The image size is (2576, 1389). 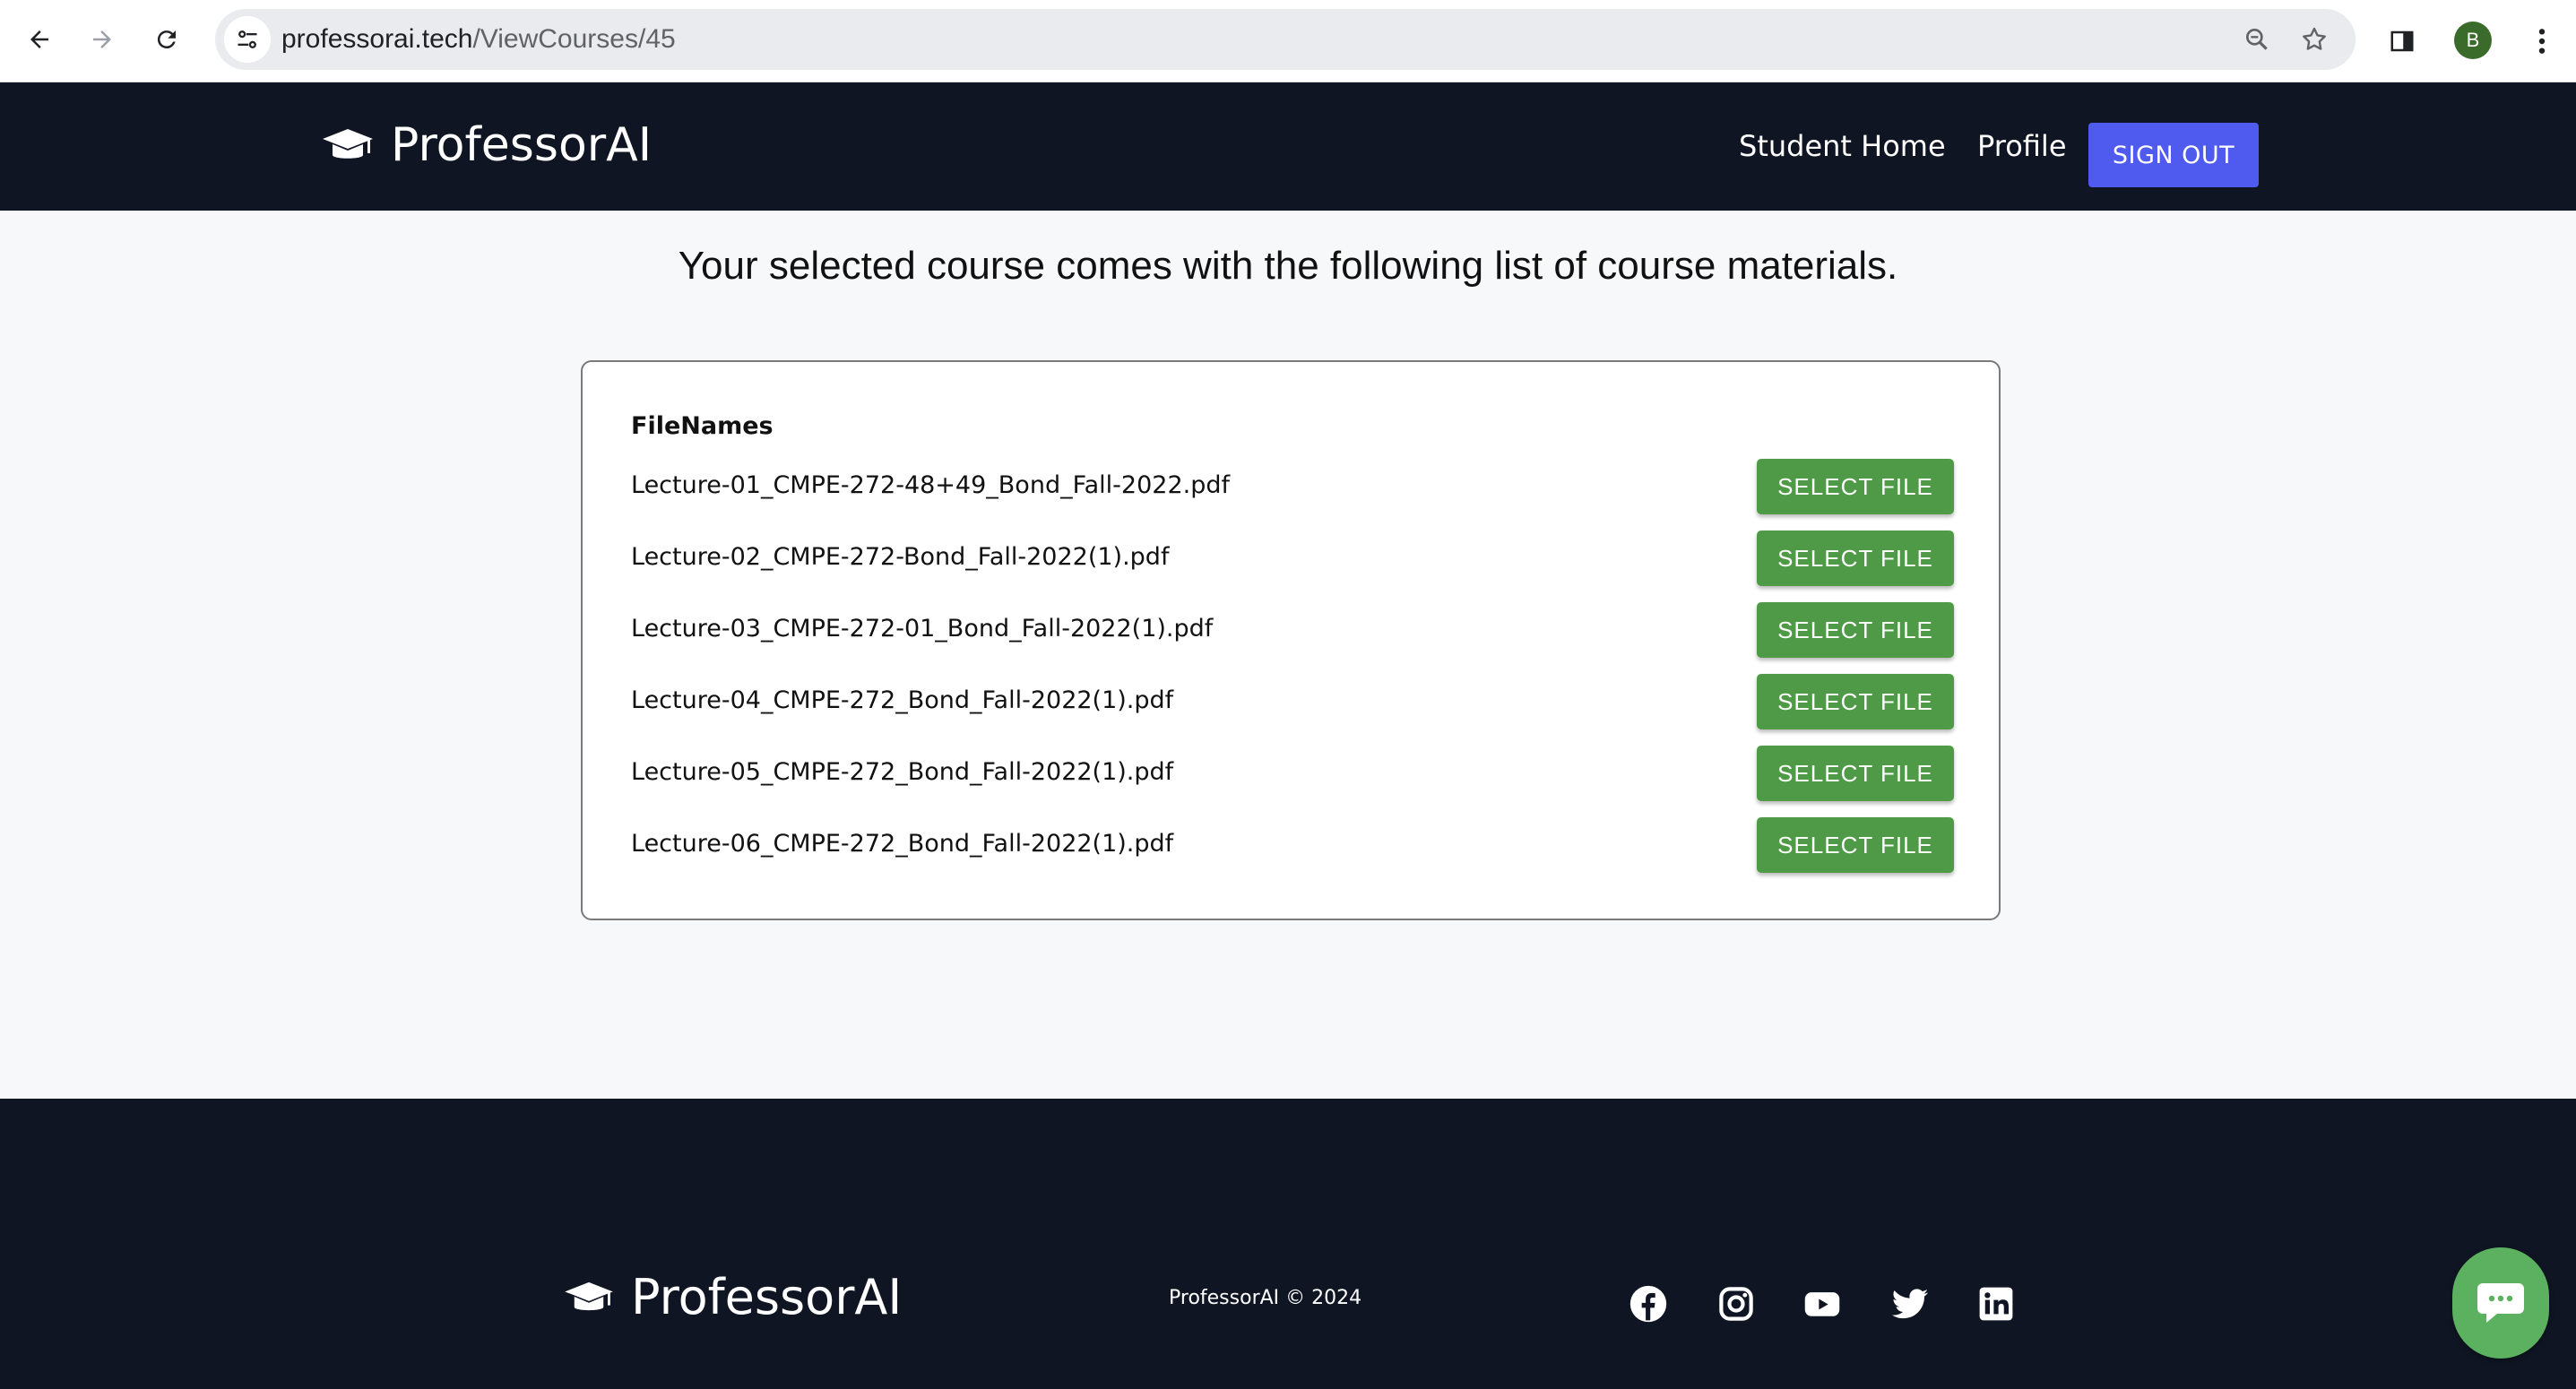 I want to click on linkedin-icon, so click(x=1996, y=1304).